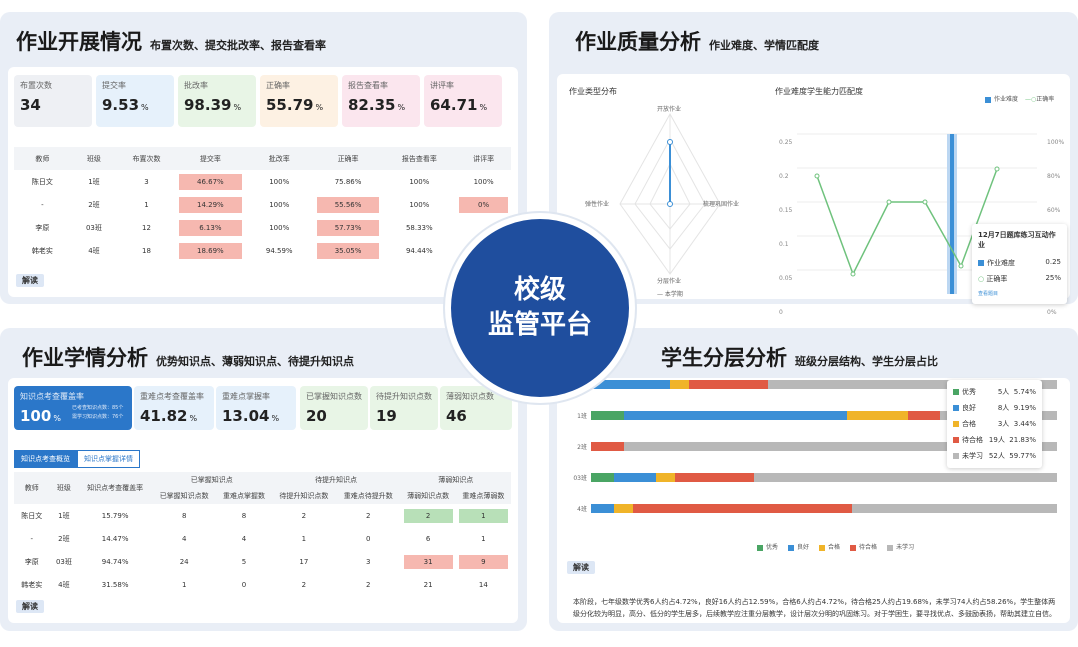 The height and width of the screenshot is (647, 1078). I want to click on panel-title: 作业学情分析, so click(85, 358).